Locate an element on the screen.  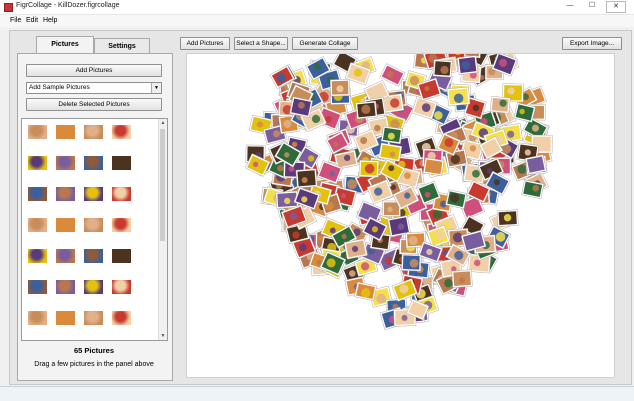
drag-hint: Drag a few pictures in the panel above is located at coordinates (94, 364).